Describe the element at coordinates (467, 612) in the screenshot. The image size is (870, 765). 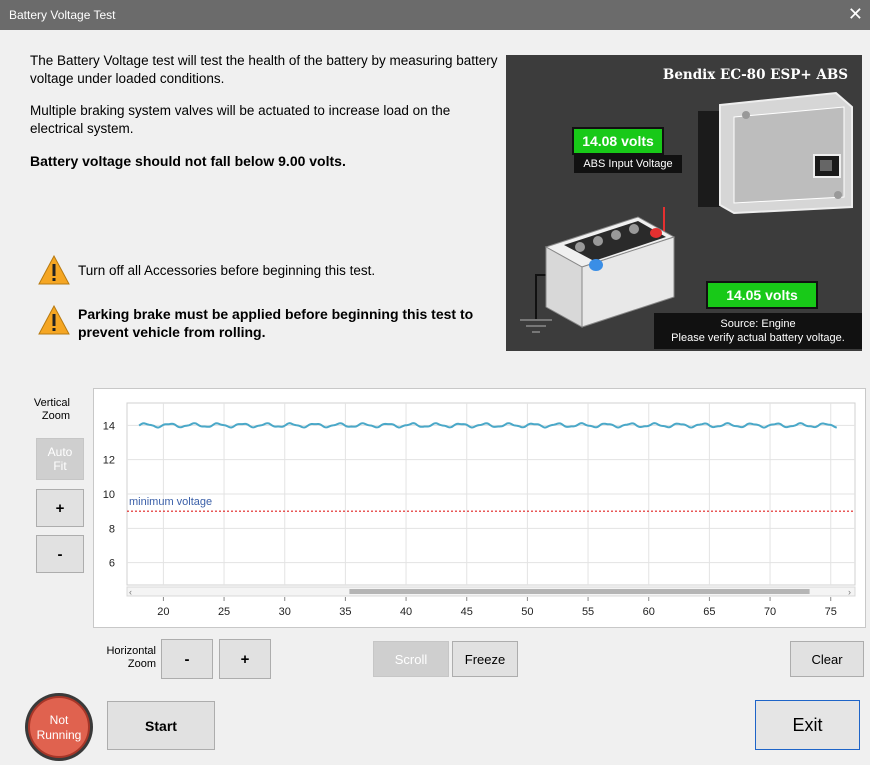
I see `x-tick-label: 45` at that location.